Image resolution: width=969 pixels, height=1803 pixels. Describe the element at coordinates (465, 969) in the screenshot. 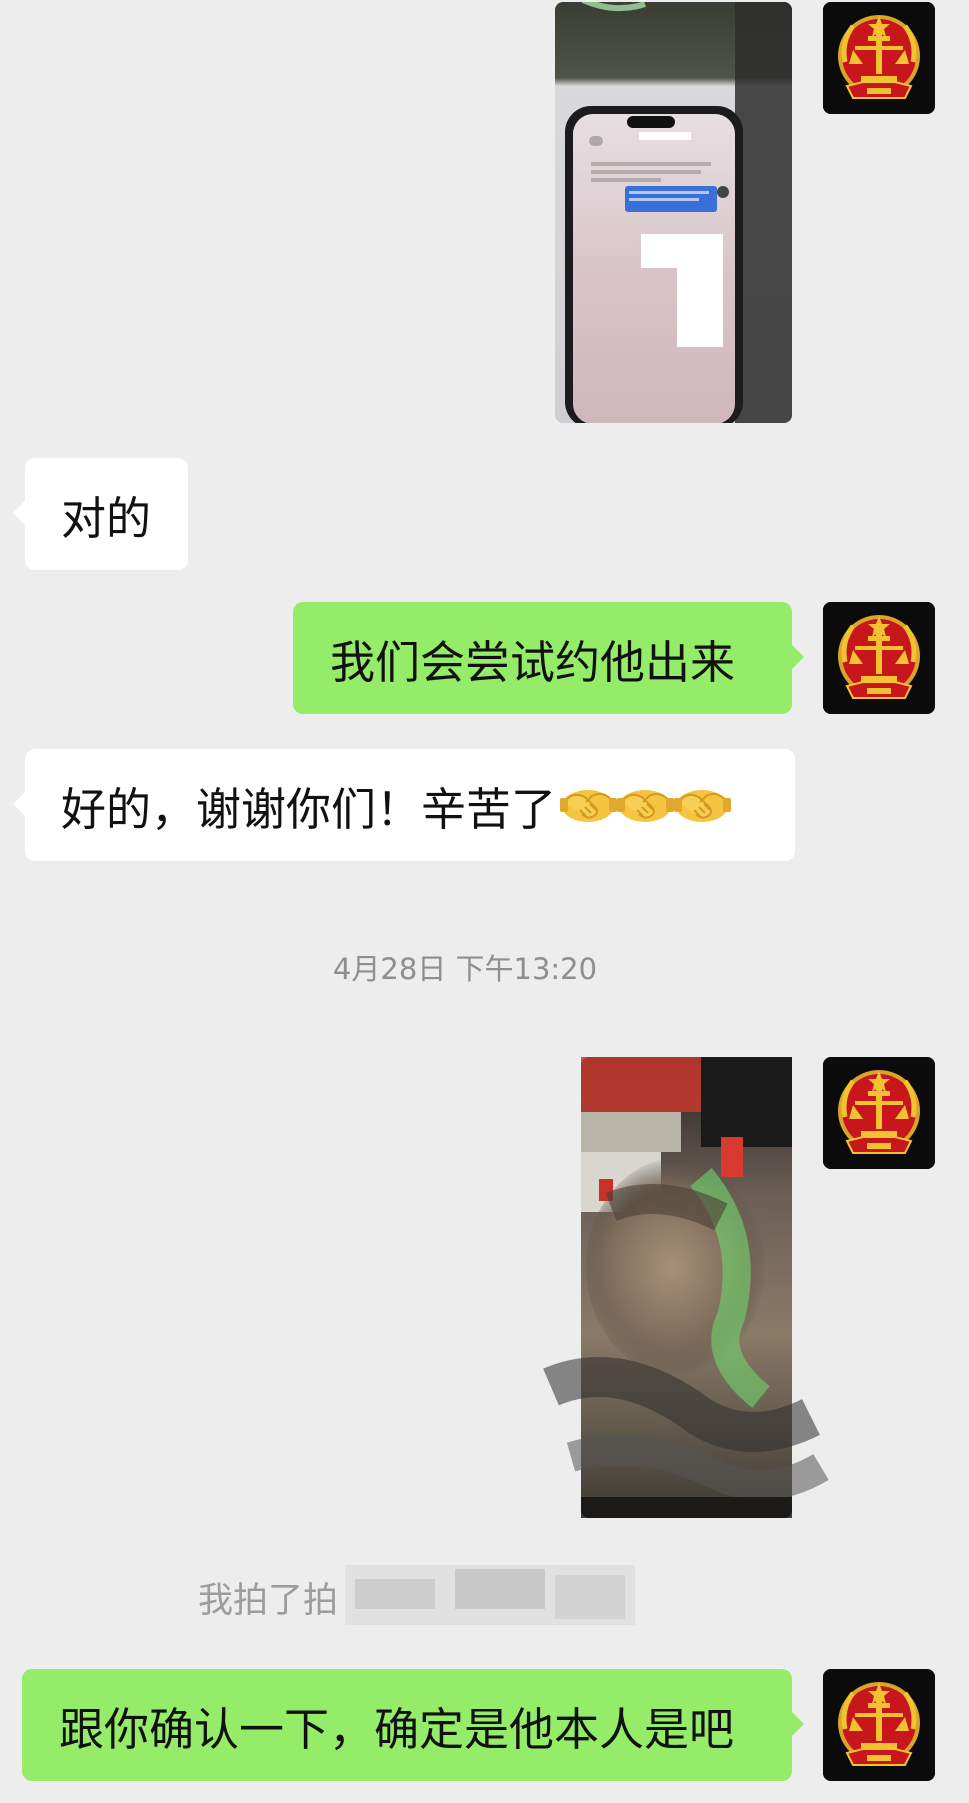

I see `chat-timestamp: 4月28日 下午13:20` at that location.